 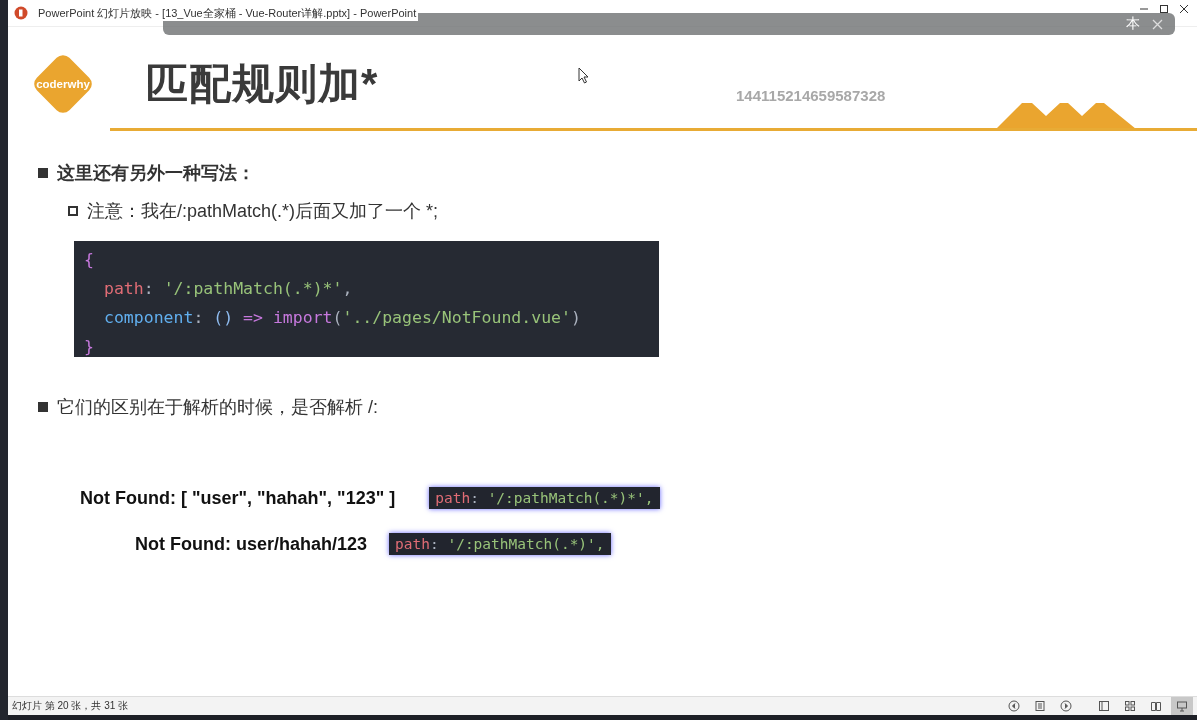 I want to click on status-button, so click(x=1182, y=706).